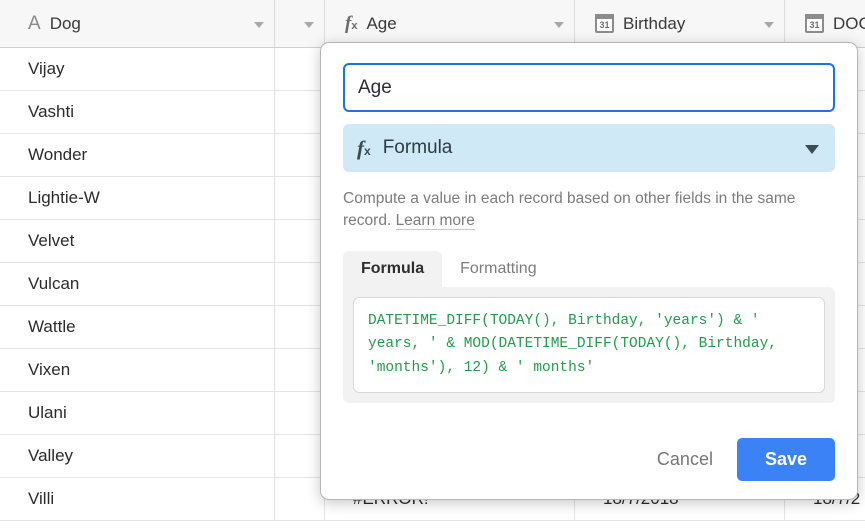 The width and height of the screenshot is (865, 532). I want to click on column-header-narrow, so click(300, 23).